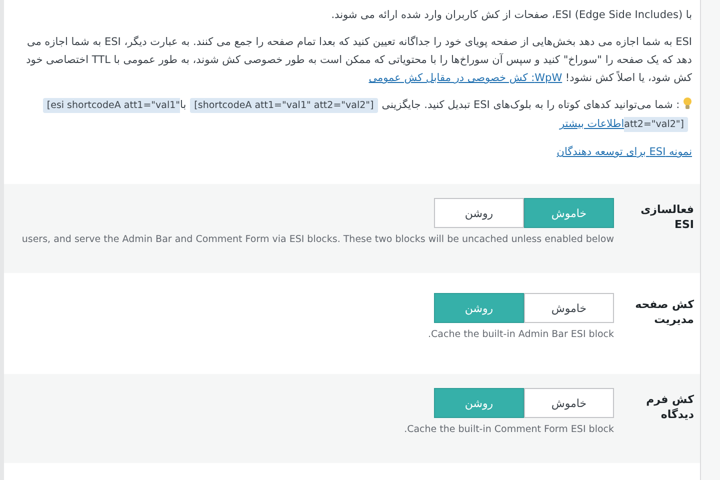 Image resolution: width=720 pixels, height=480 pixels. I want to click on setting-label: کش صفحه مدیریت, so click(664, 312).